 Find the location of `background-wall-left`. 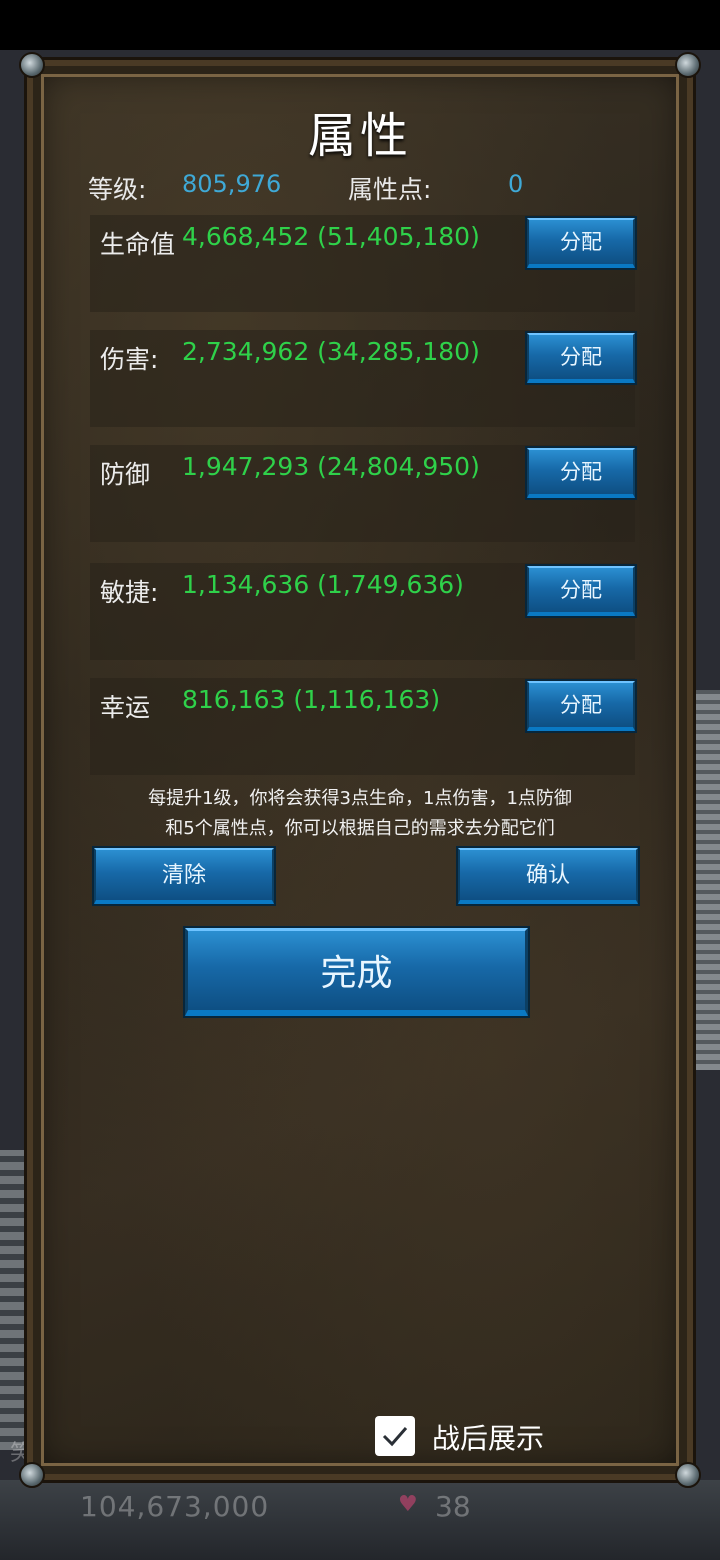

background-wall-left is located at coordinates (15, 1300).